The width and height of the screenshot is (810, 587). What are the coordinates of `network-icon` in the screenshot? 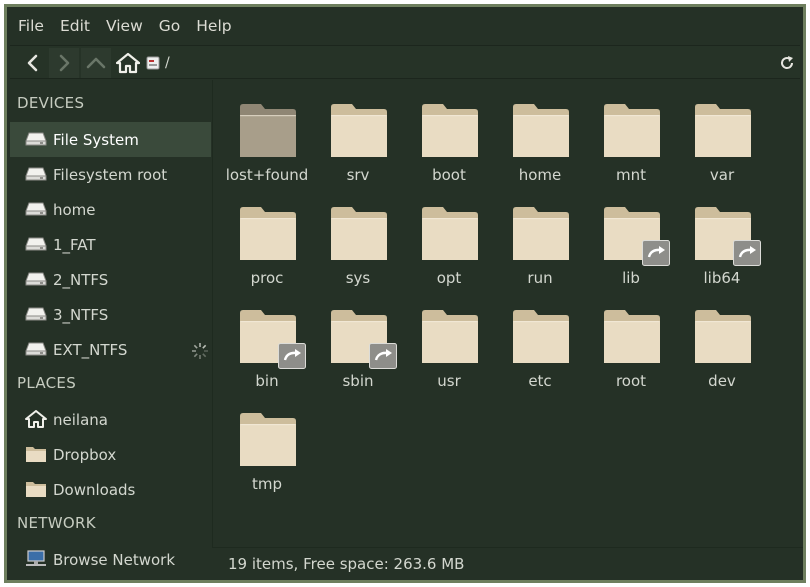 It's located at (36, 558).